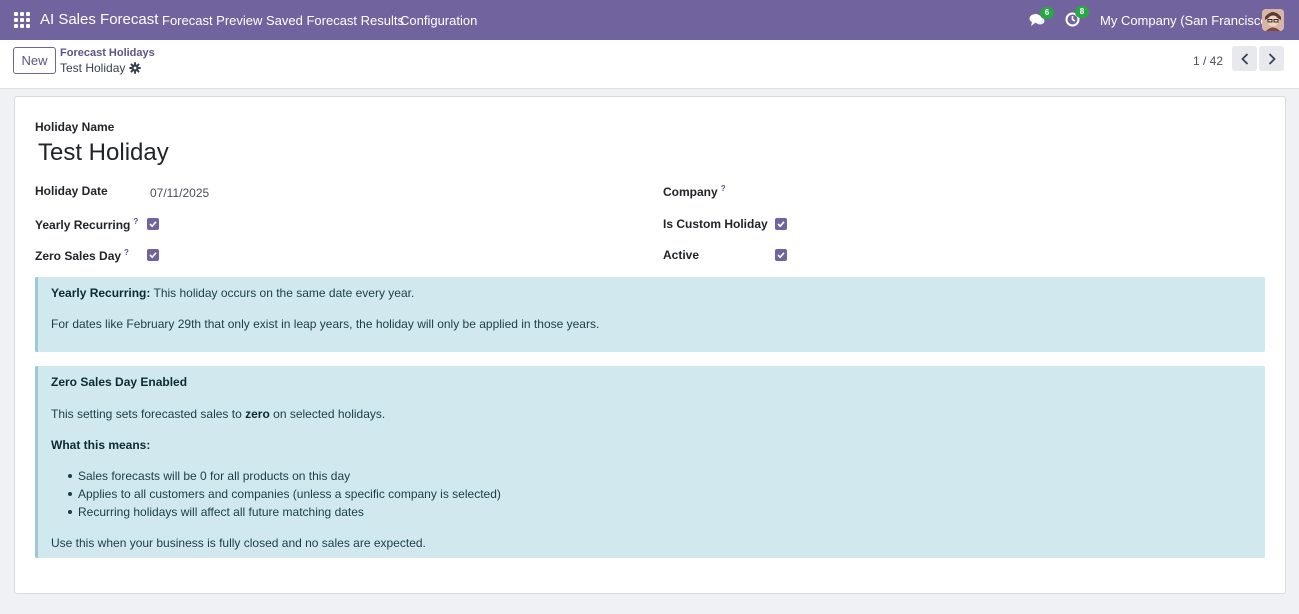  Describe the element at coordinates (715, 224) in the screenshot. I see `is-custom-holiday-label: Is Custom Holiday` at that location.